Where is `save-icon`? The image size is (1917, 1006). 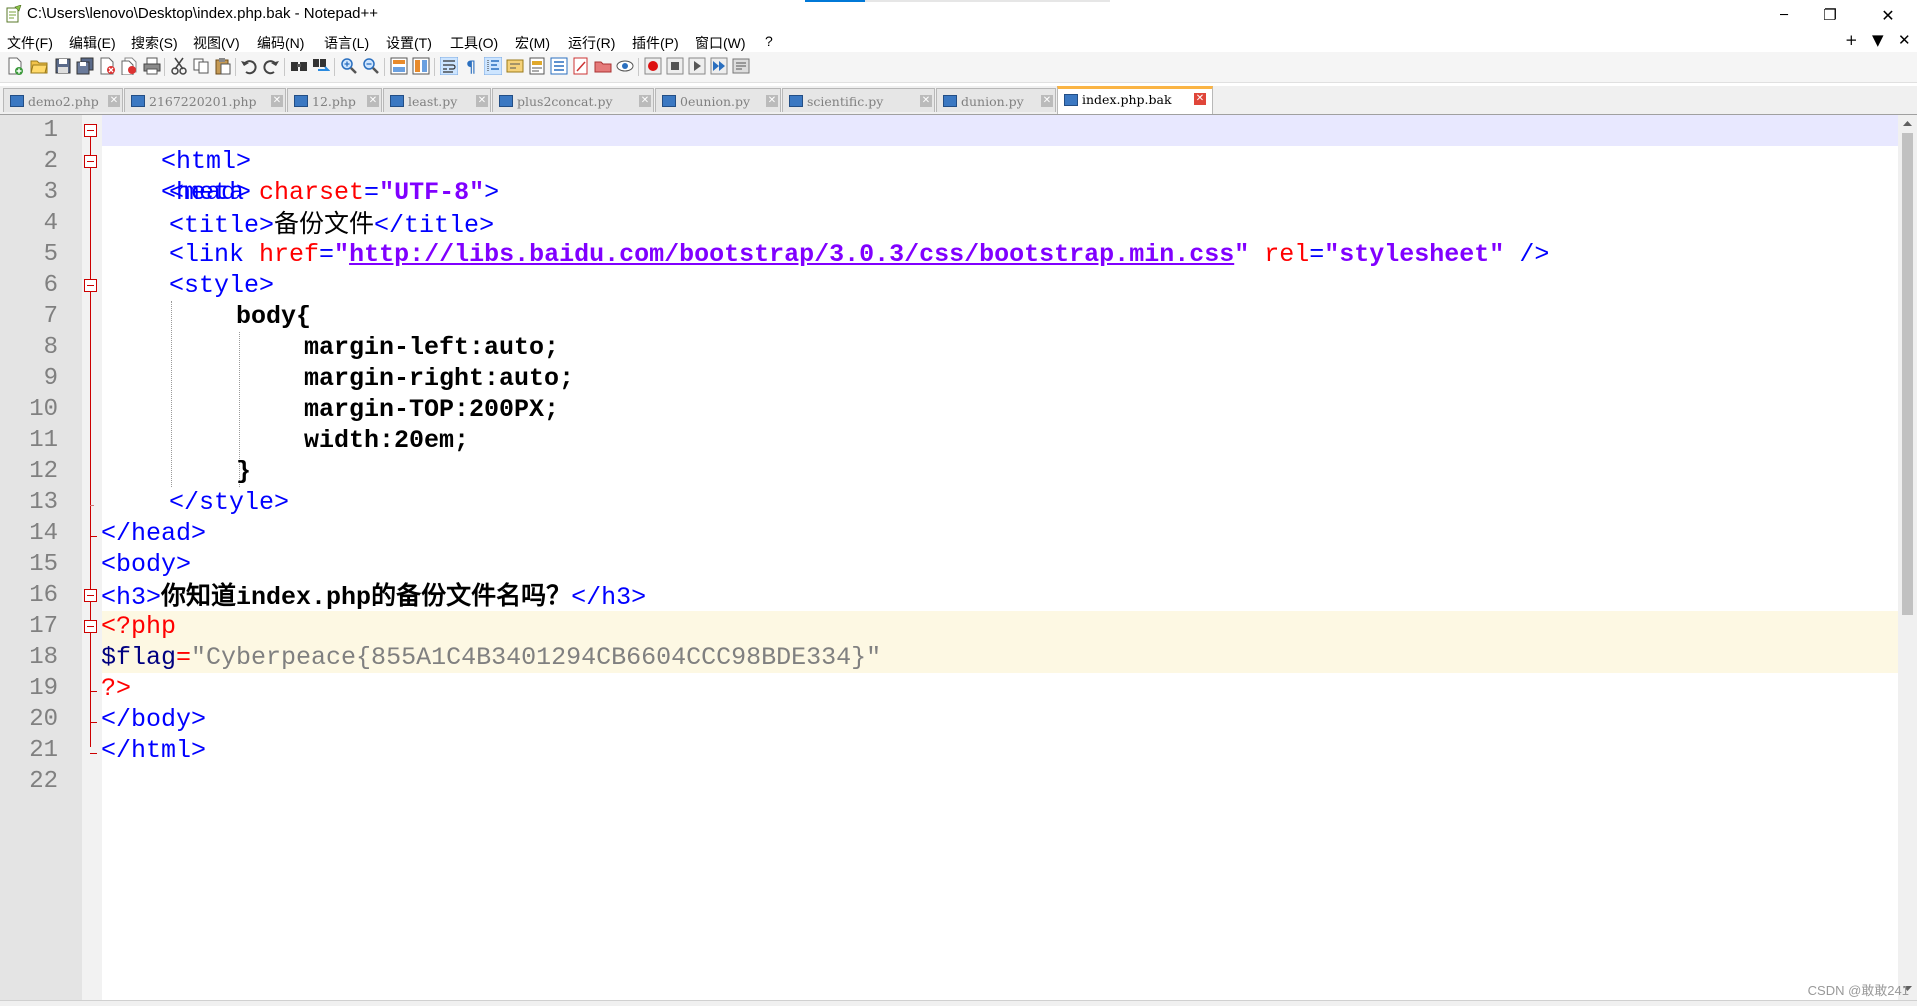 save-icon is located at coordinates (63, 66).